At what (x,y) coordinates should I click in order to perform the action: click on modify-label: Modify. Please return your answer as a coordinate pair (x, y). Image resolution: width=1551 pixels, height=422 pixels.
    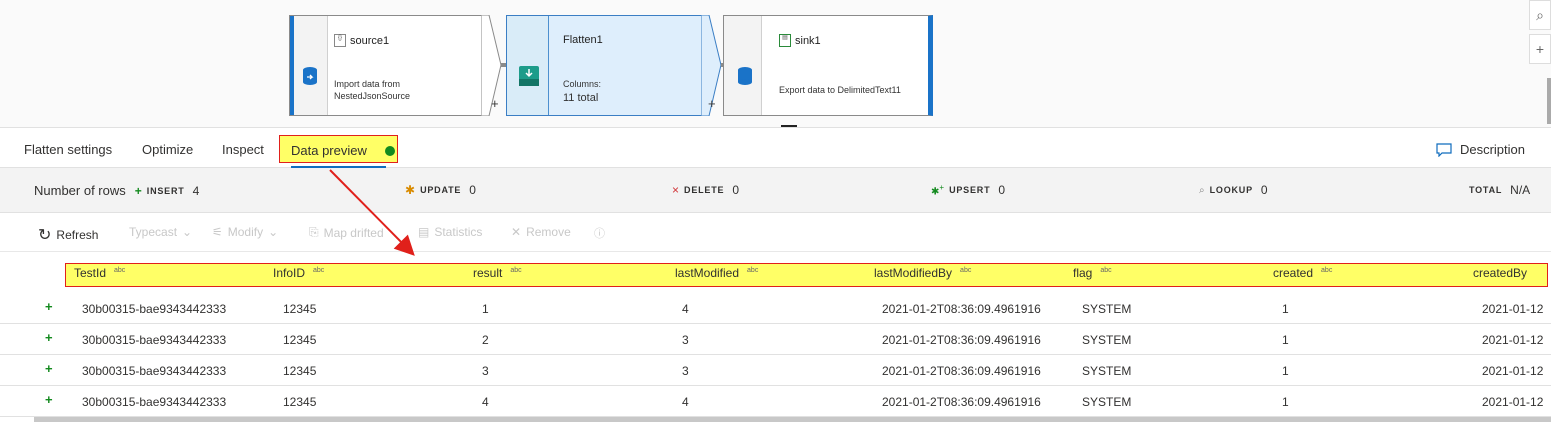
    Looking at the image, I should click on (245, 232).